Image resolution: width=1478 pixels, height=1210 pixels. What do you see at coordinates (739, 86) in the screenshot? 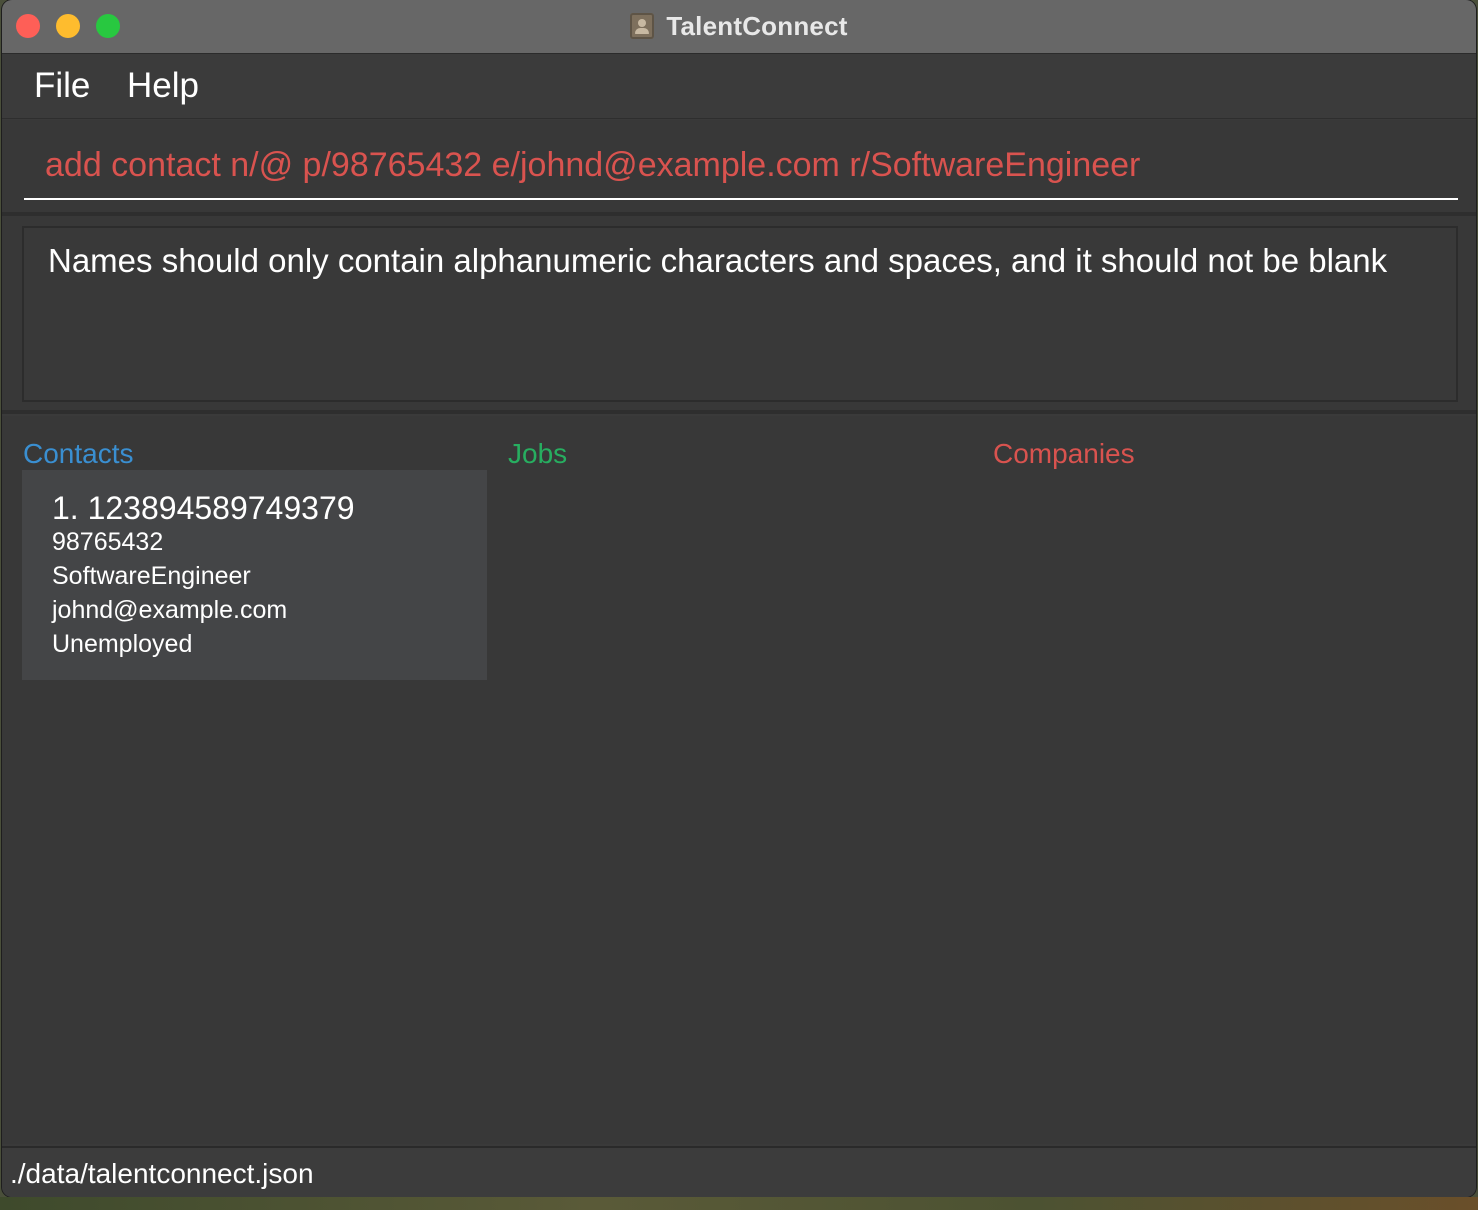
I see `menu-bar: File Help` at bounding box center [739, 86].